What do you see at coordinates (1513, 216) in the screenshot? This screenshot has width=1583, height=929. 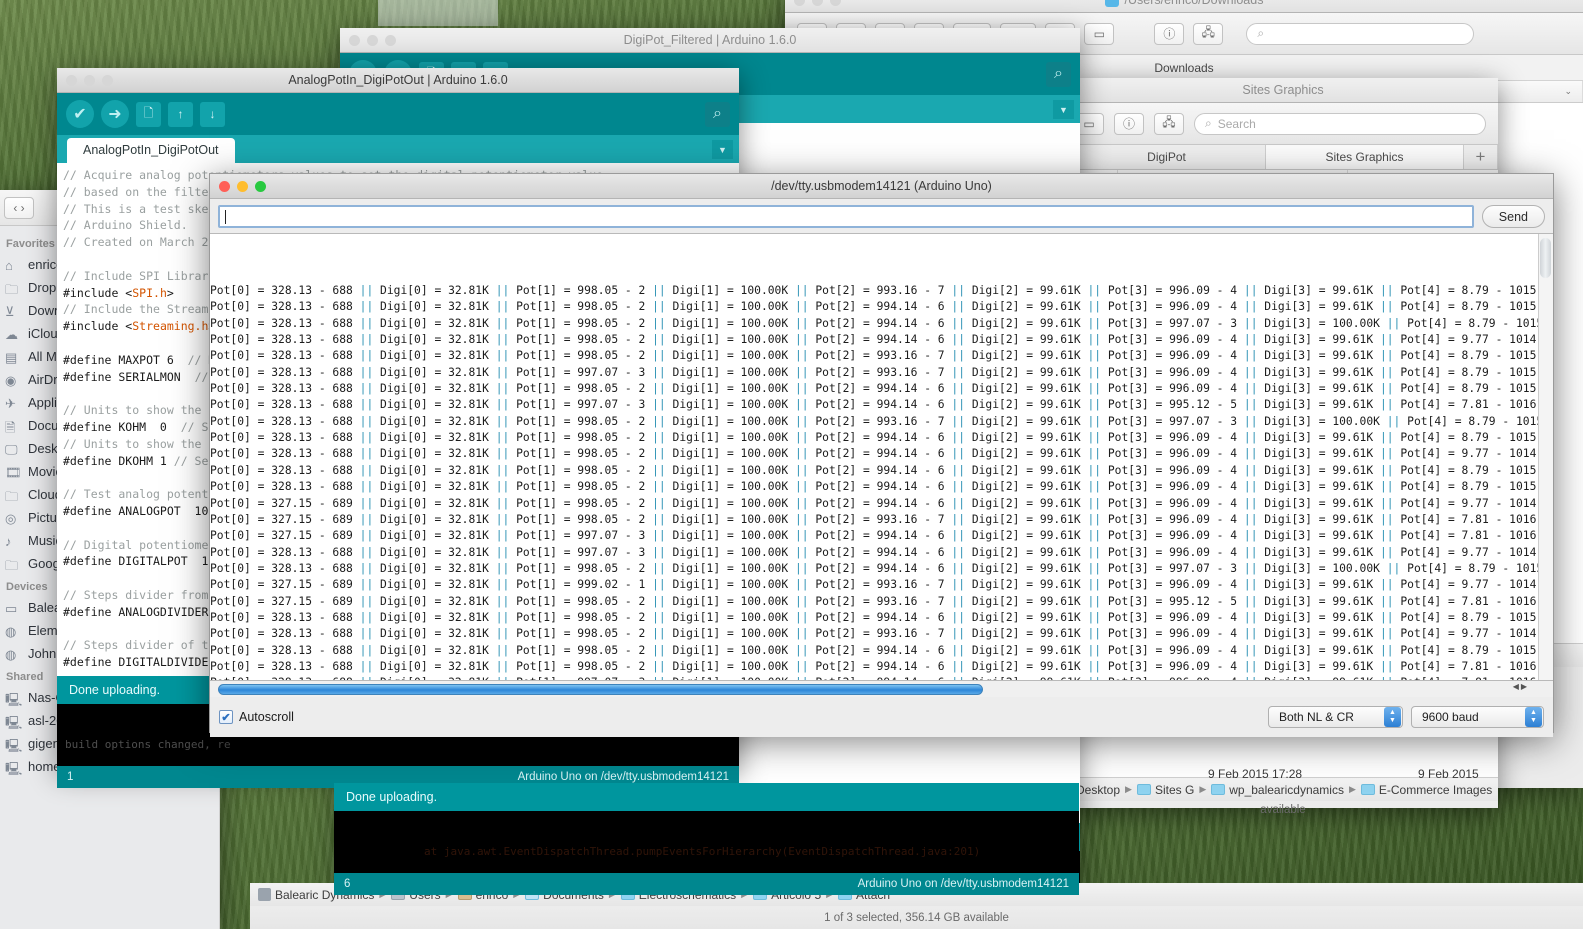 I see `send-button: Send` at bounding box center [1513, 216].